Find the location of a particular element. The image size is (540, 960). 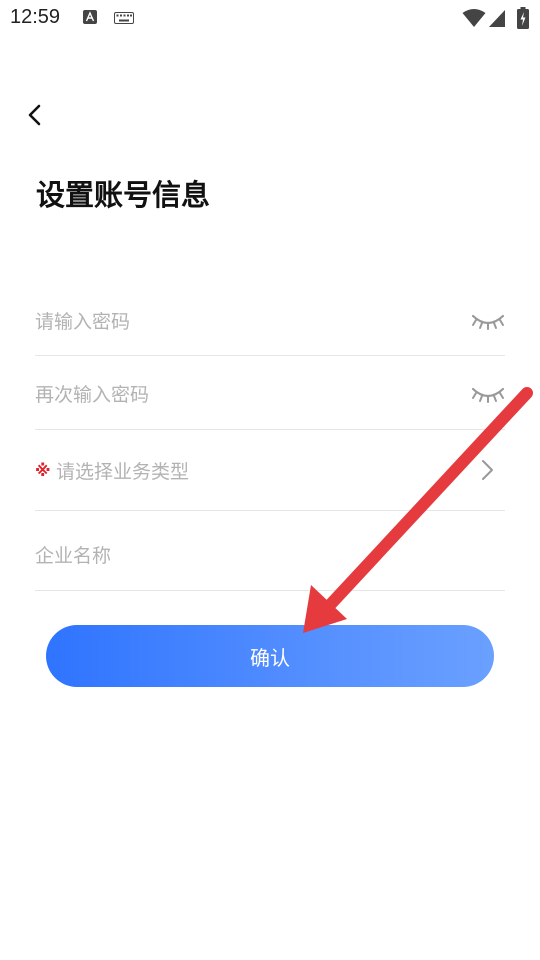

chevron-left-icon is located at coordinates (34, 115).